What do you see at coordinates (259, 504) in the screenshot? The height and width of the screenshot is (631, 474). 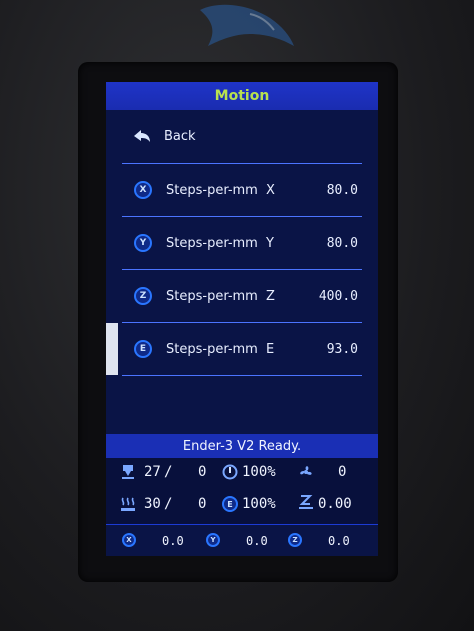 I see `flow-rate-value: 100%` at bounding box center [259, 504].